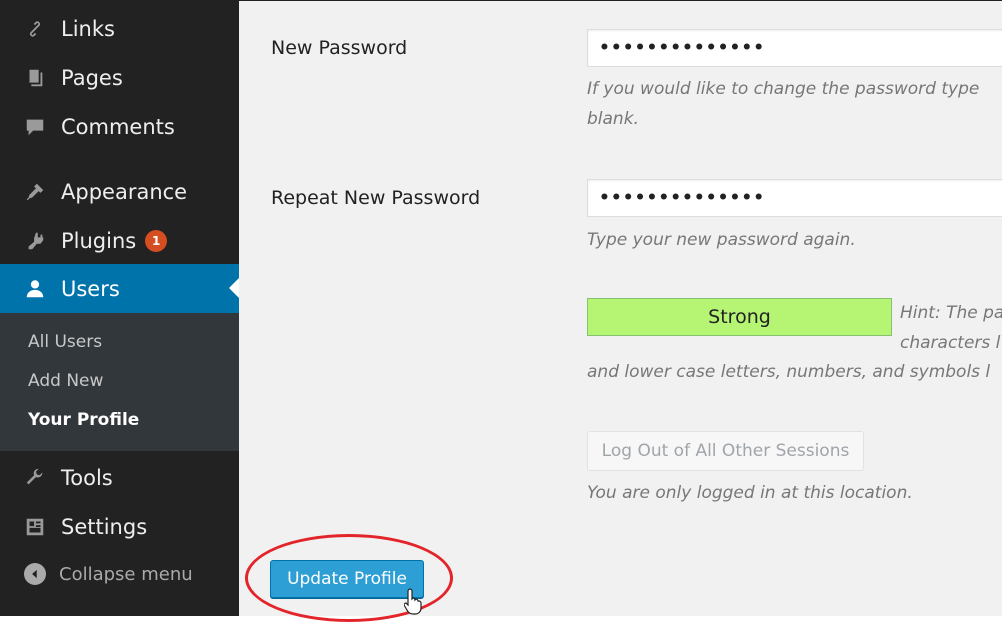 This screenshot has width=1002, height=622. I want to click on repeat-password-label: Repeat New Password, so click(376, 198).